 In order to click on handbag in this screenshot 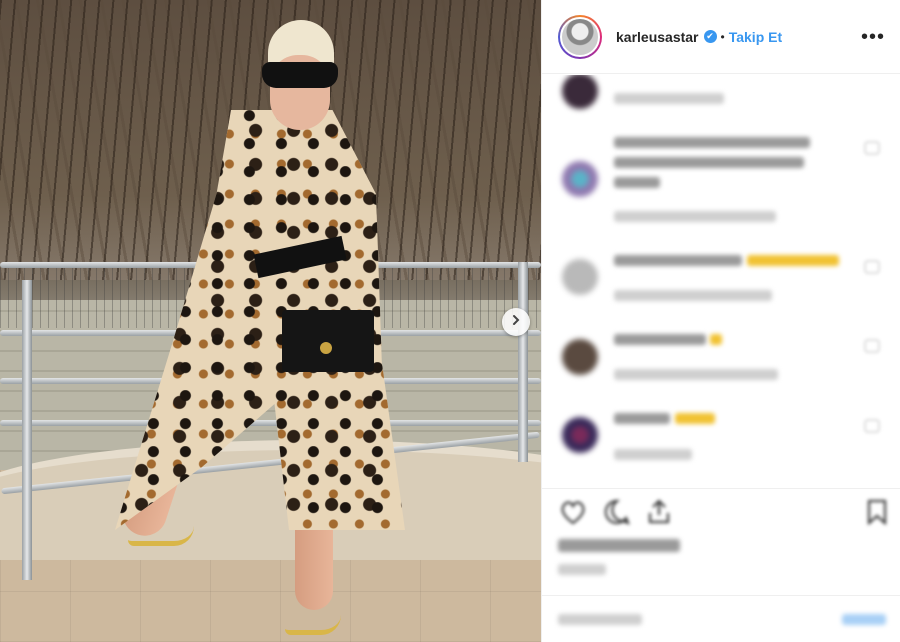, I will do `click(328, 341)`.